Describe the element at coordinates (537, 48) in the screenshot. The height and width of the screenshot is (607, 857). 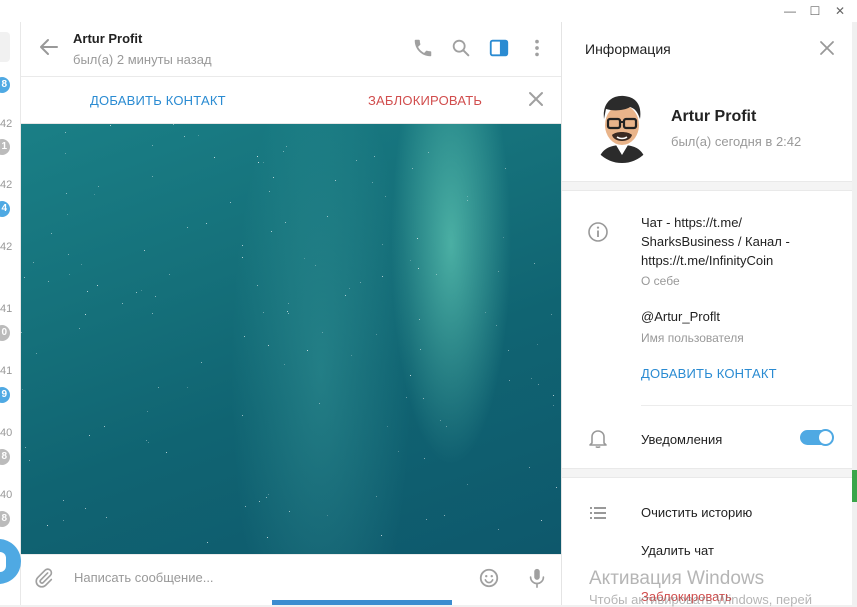
I see `more-vertical-icon` at that location.